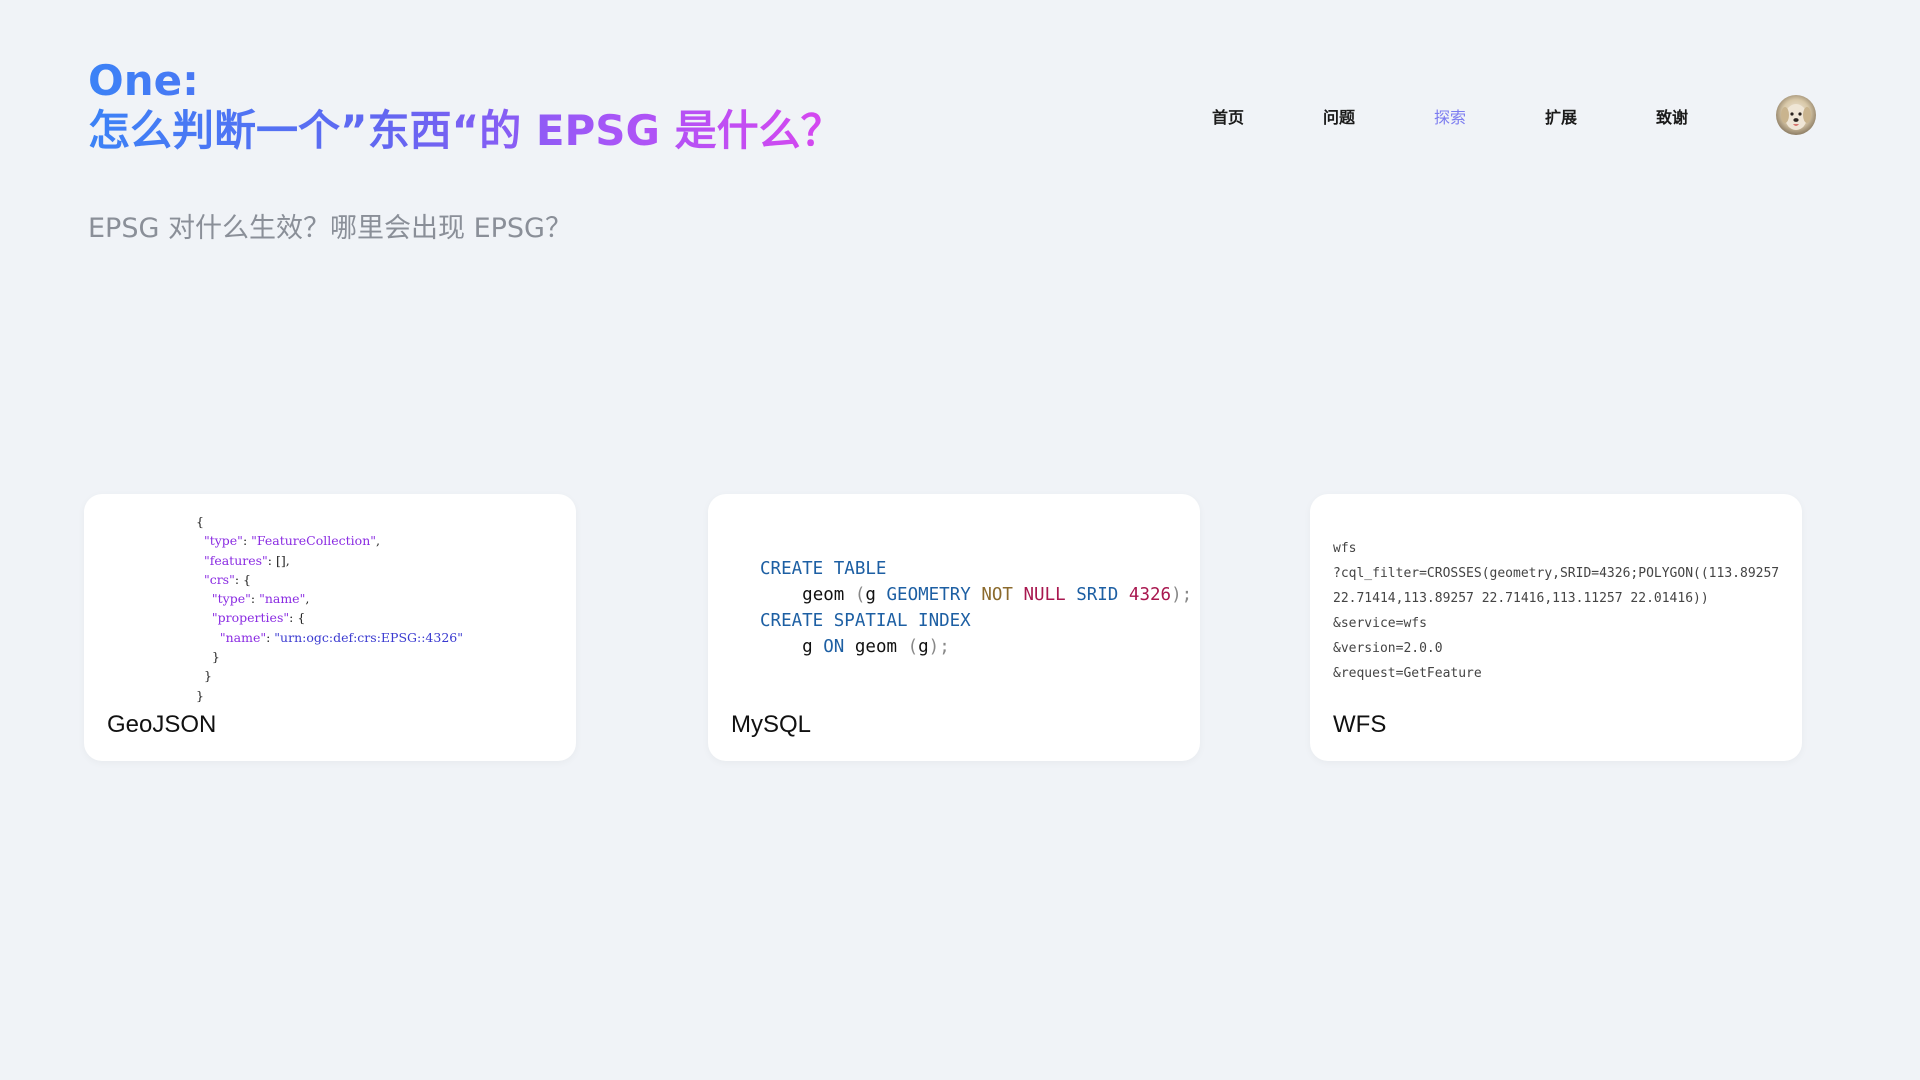 This screenshot has height=1080, width=1920. I want to click on code-token: NULL, so click(1044, 595).